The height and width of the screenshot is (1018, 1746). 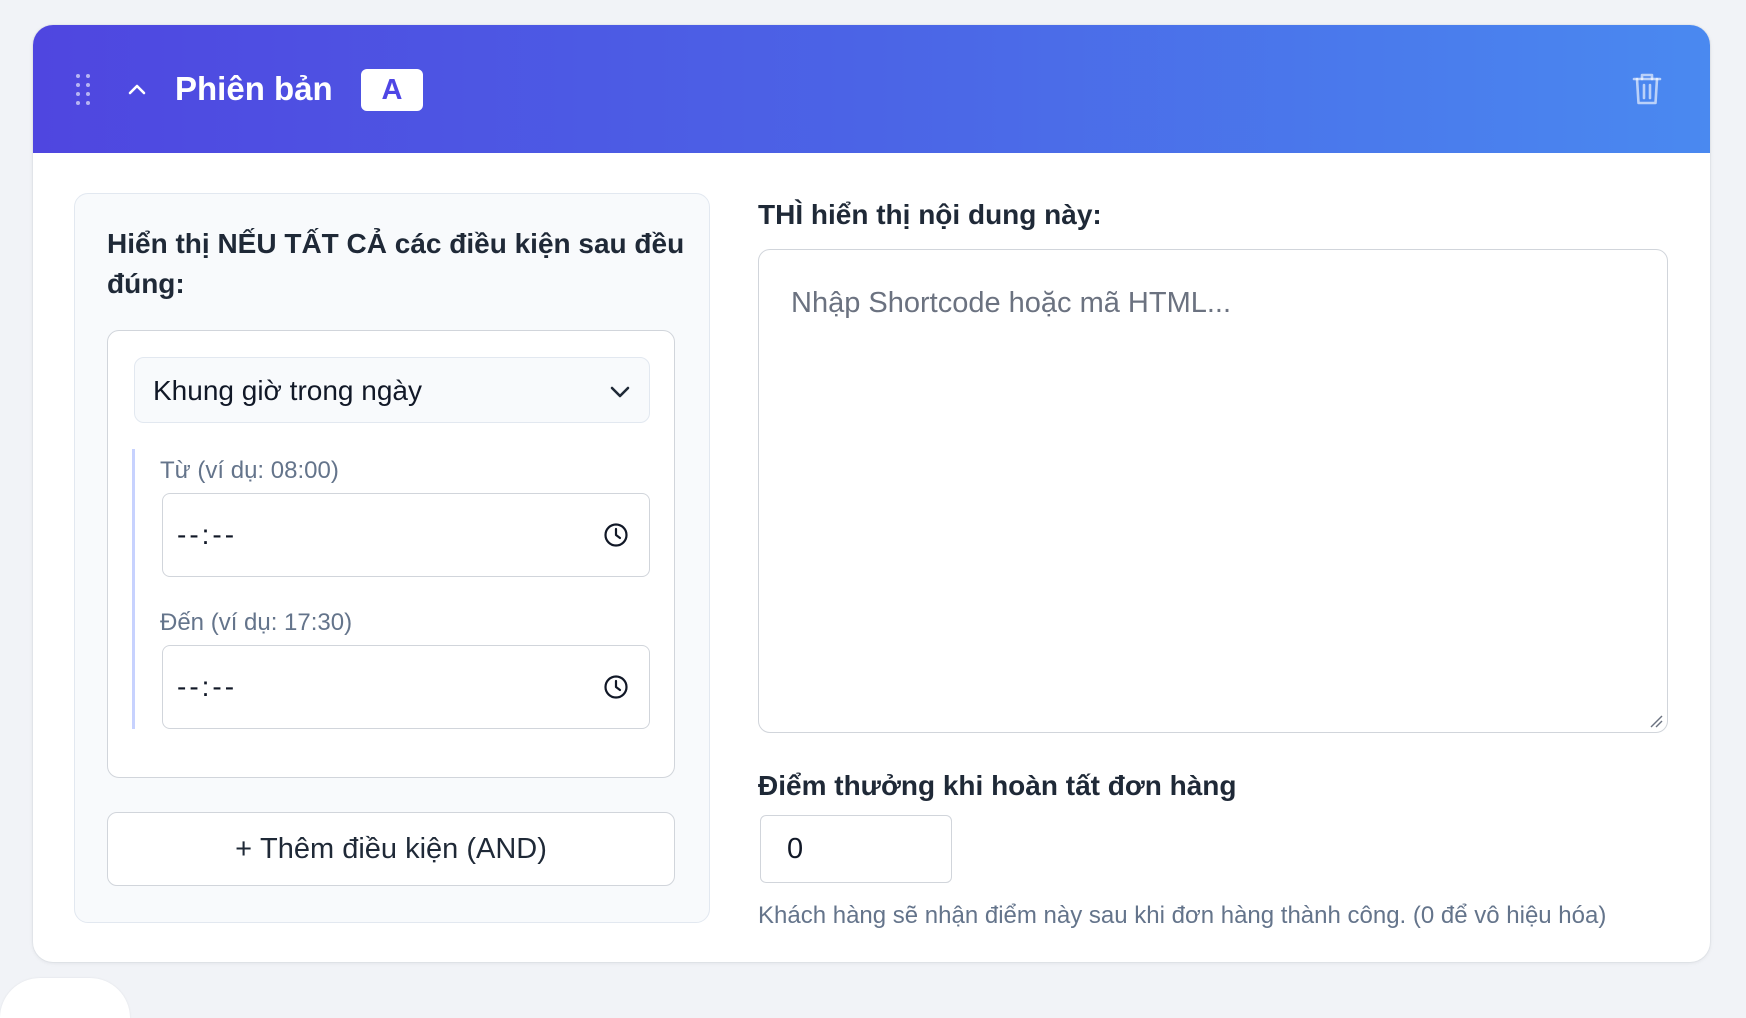 What do you see at coordinates (249, 470) in the screenshot?
I see `from-label: Từ (ví dụ: 08:00)` at bounding box center [249, 470].